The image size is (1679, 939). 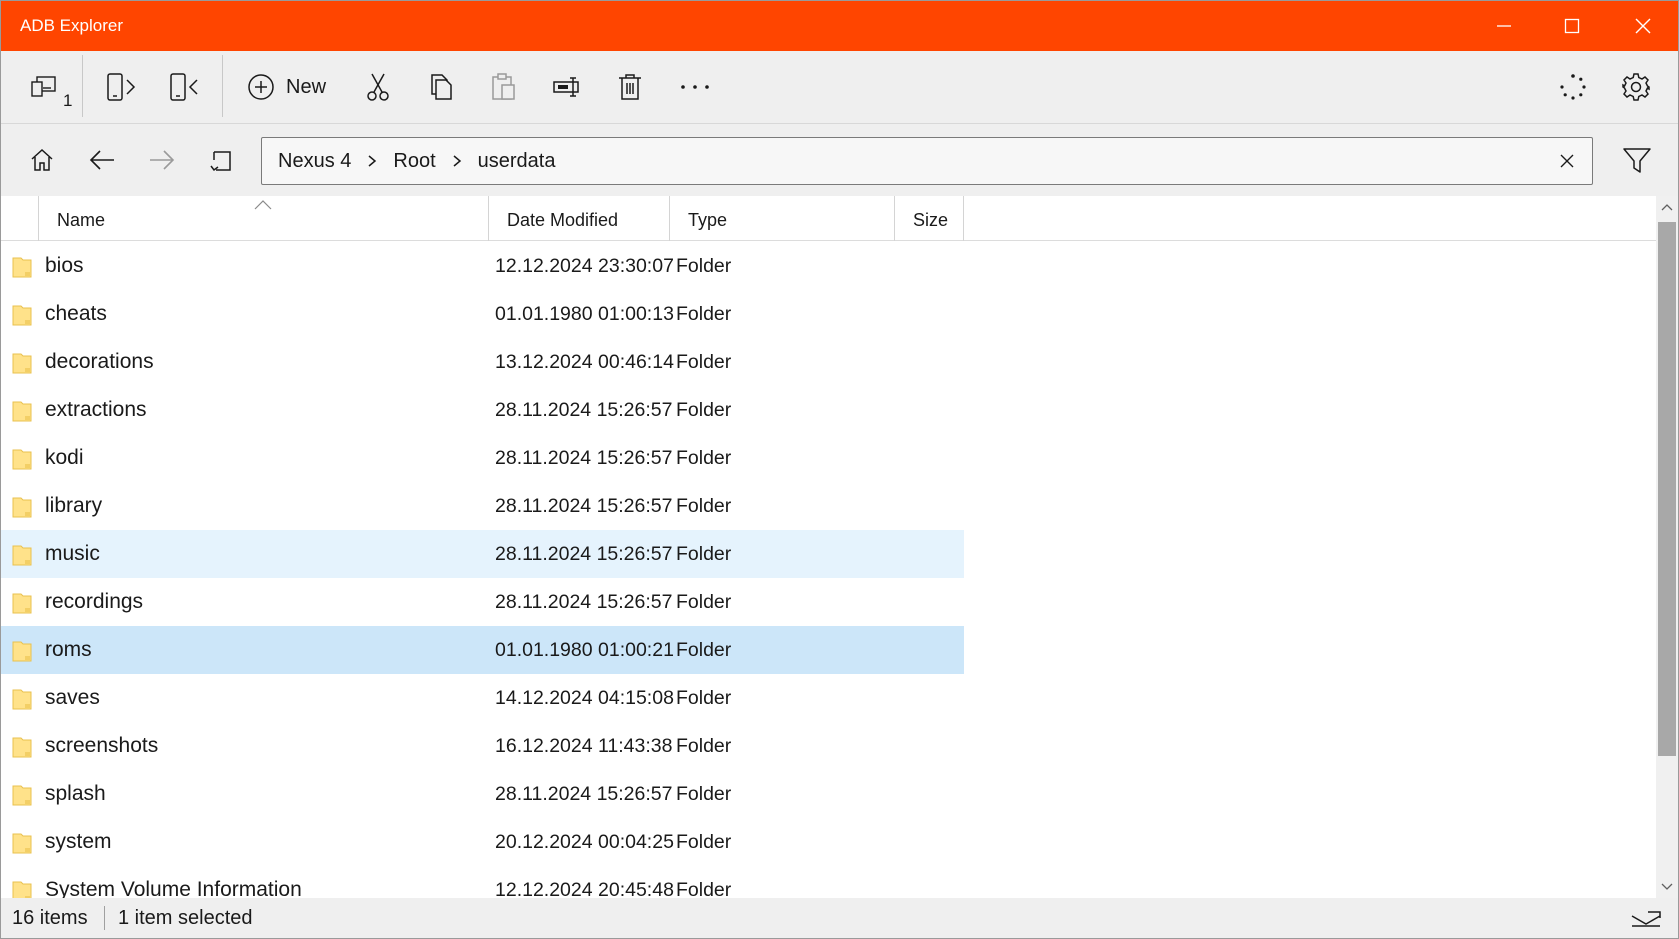 I want to click on cut-button, so click(x=378, y=87).